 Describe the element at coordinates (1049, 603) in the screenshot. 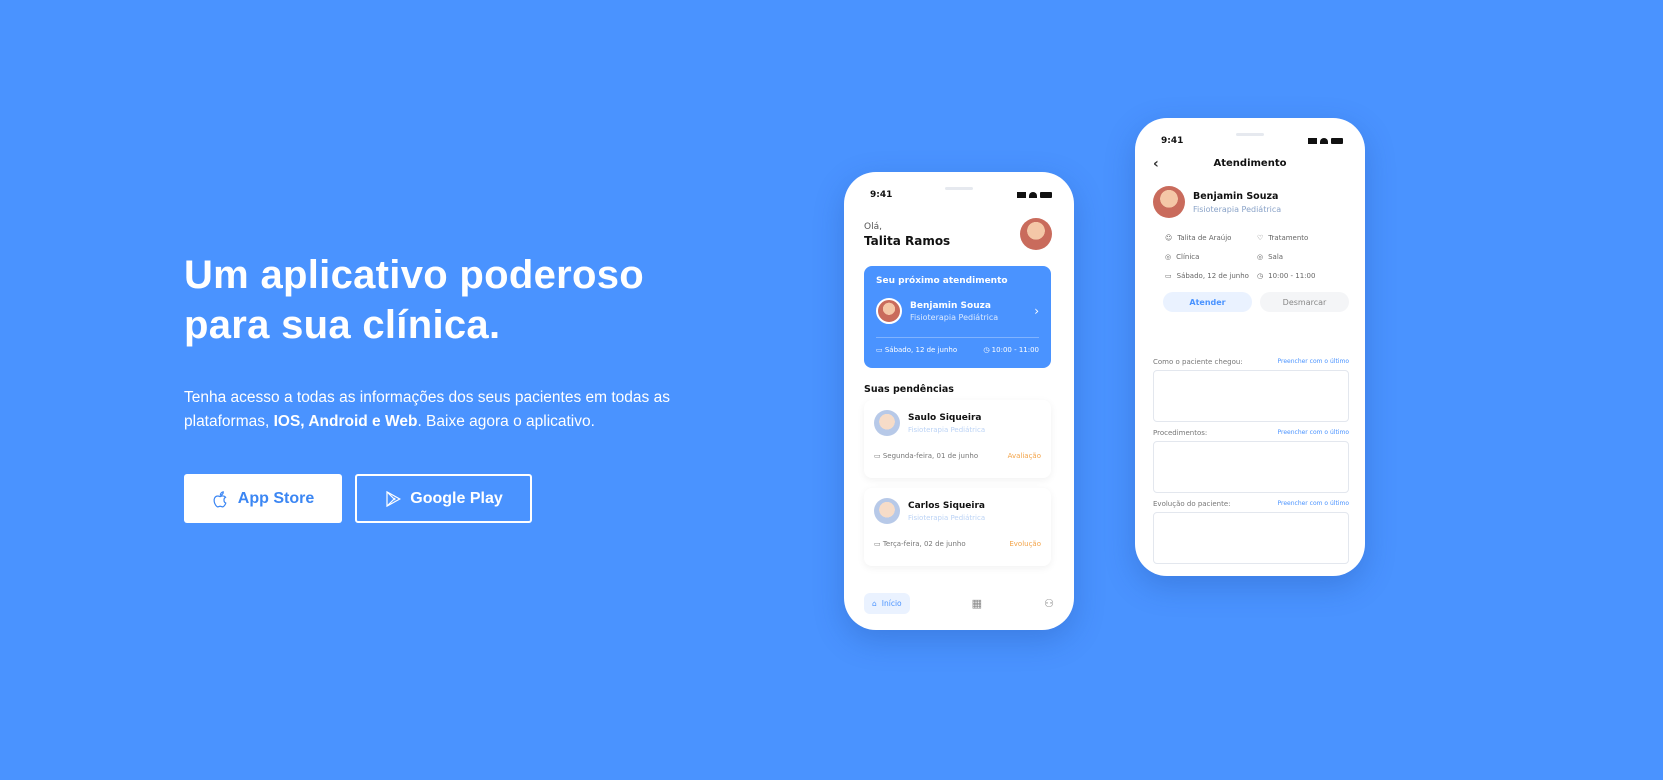

I see `users-icon: ⚇` at that location.